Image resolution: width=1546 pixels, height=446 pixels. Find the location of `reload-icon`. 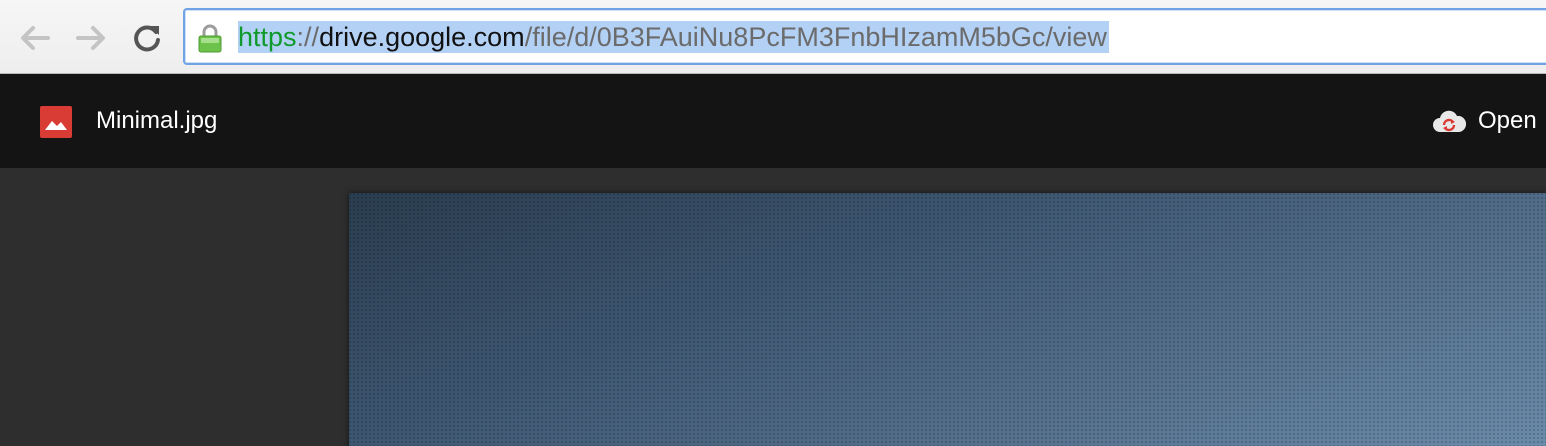

reload-icon is located at coordinates (147, 38).